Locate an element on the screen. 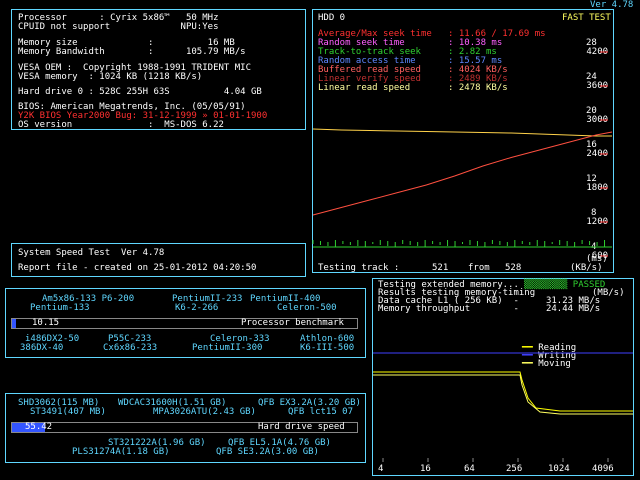 Image resolution: width=640 pixels, height=480 pixels. memory-x-tick: 4 is located at coordinates (381, 469).